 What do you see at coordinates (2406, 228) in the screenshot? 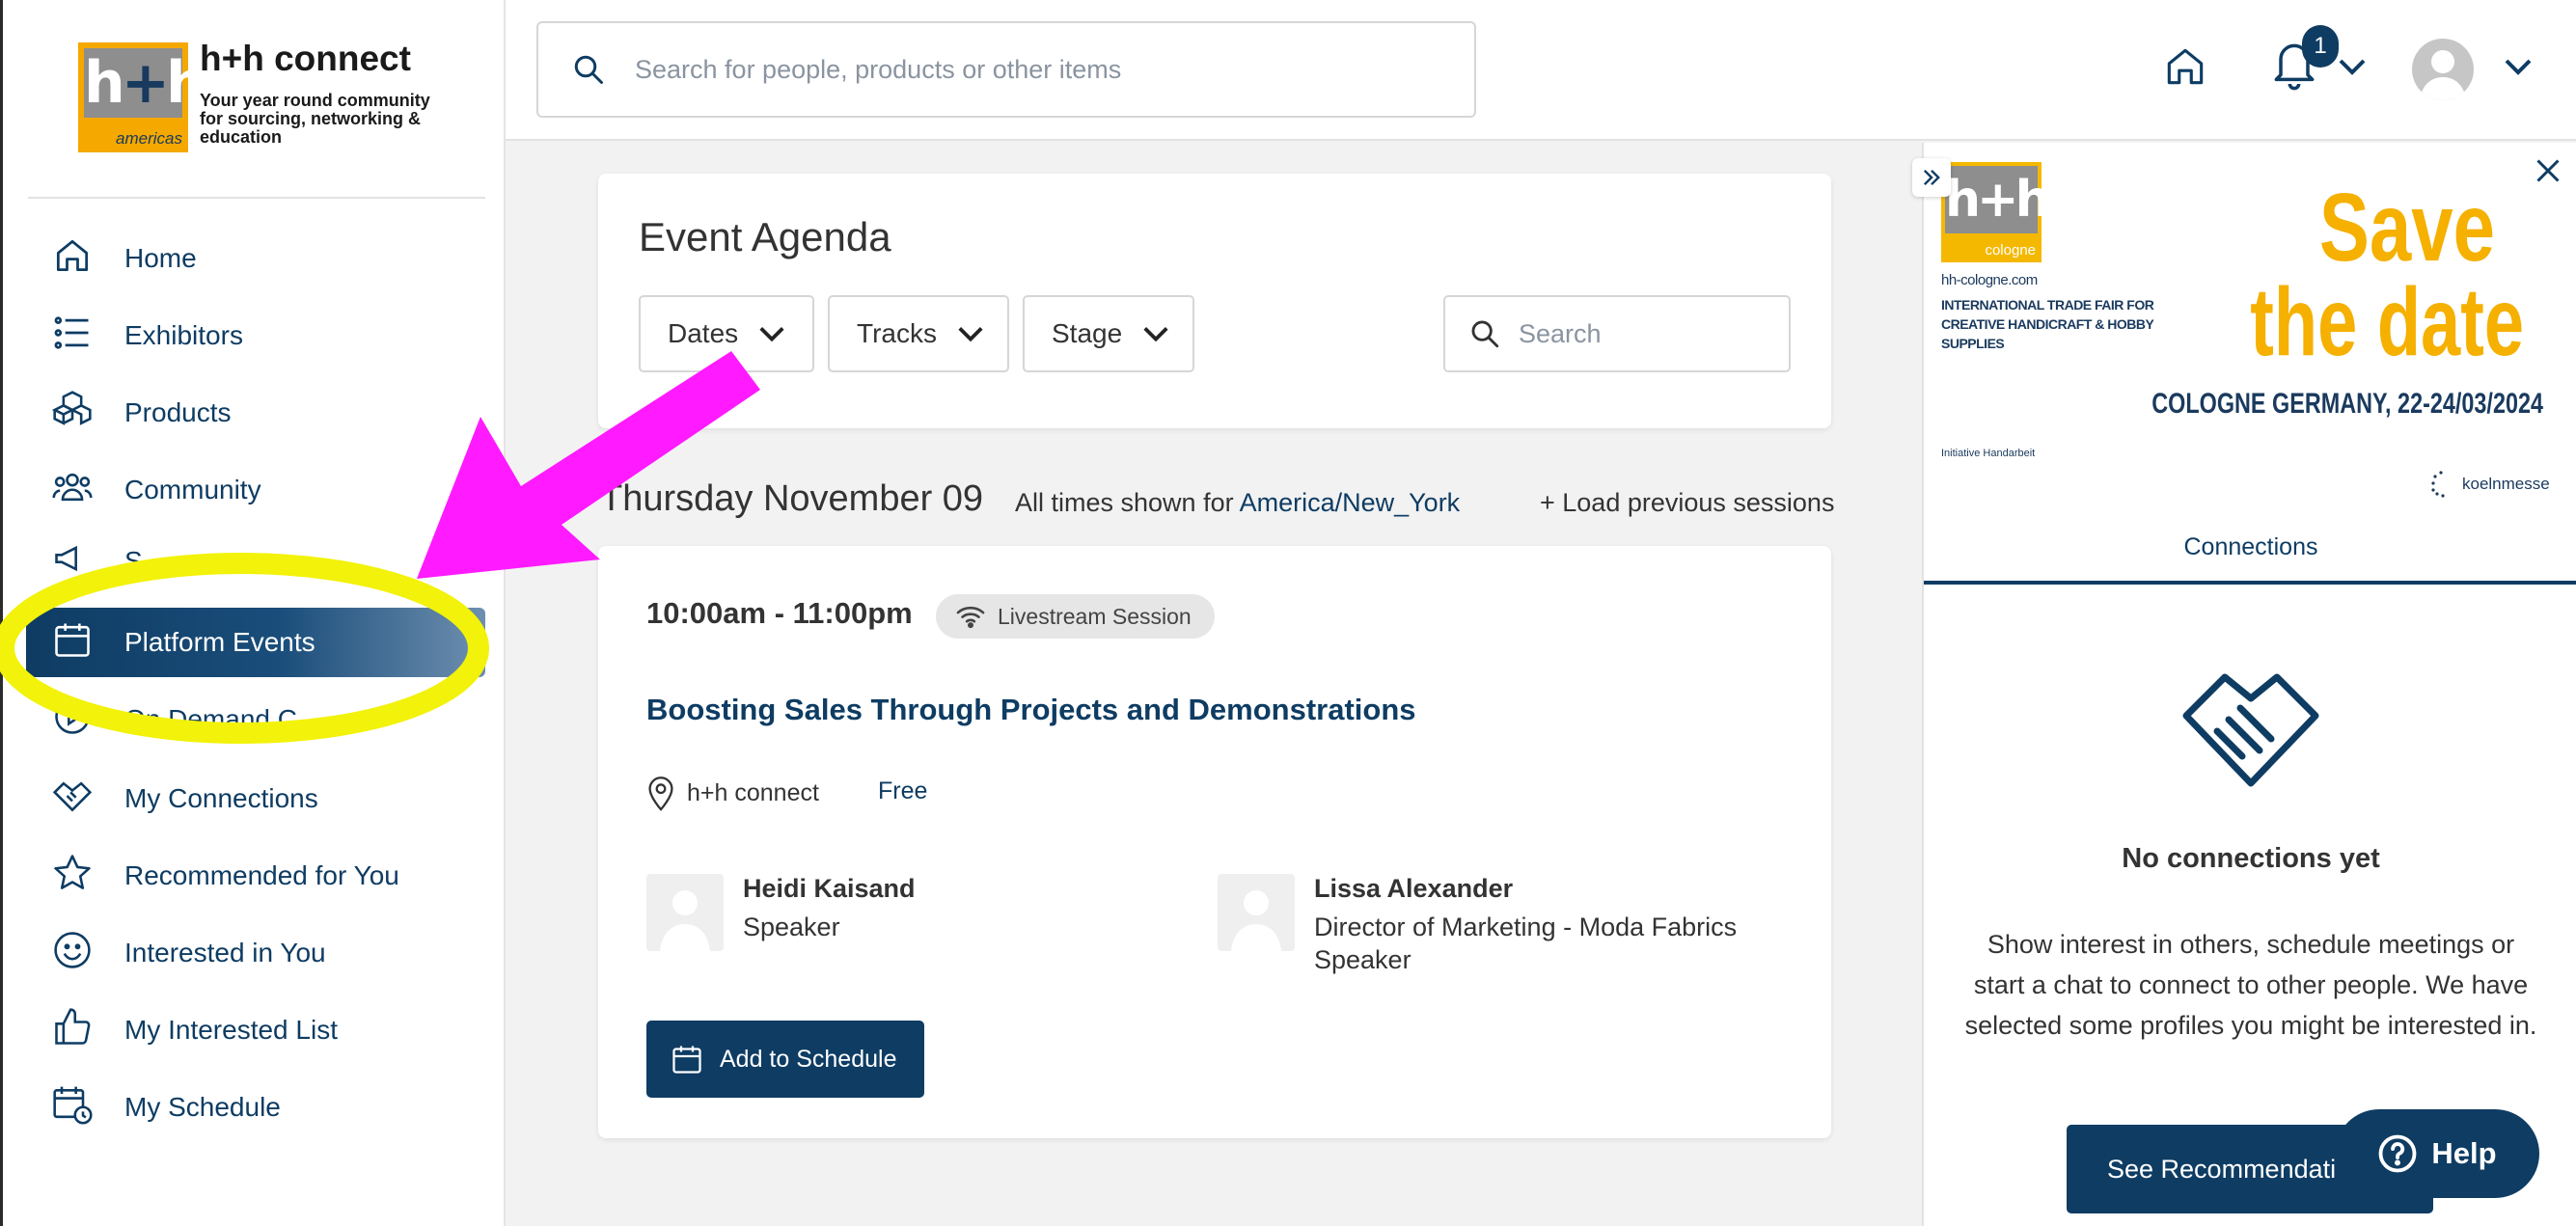
I see `banner-headline: Save` at bounding box center [2406, 228].